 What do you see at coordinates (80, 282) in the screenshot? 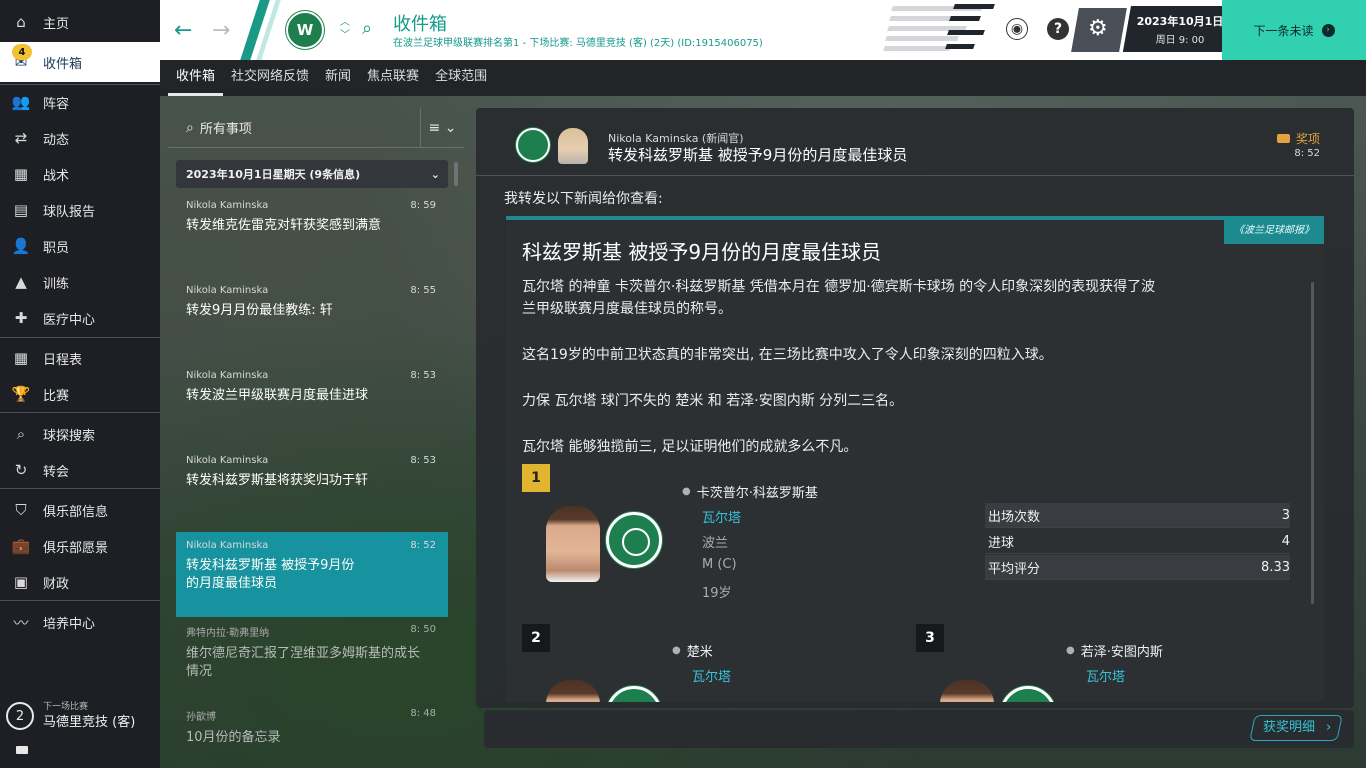
I see `sidebar-item-training: ▲ 训练` at bounding box center [80, 282].